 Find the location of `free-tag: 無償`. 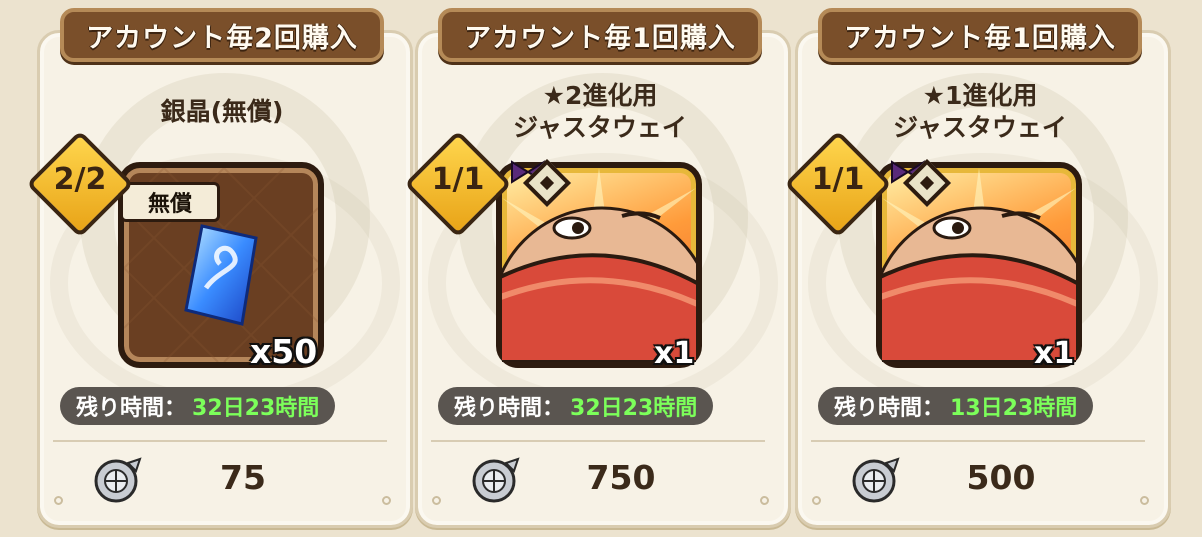

free-tag: 無償 is located at coordinates (170, 202).